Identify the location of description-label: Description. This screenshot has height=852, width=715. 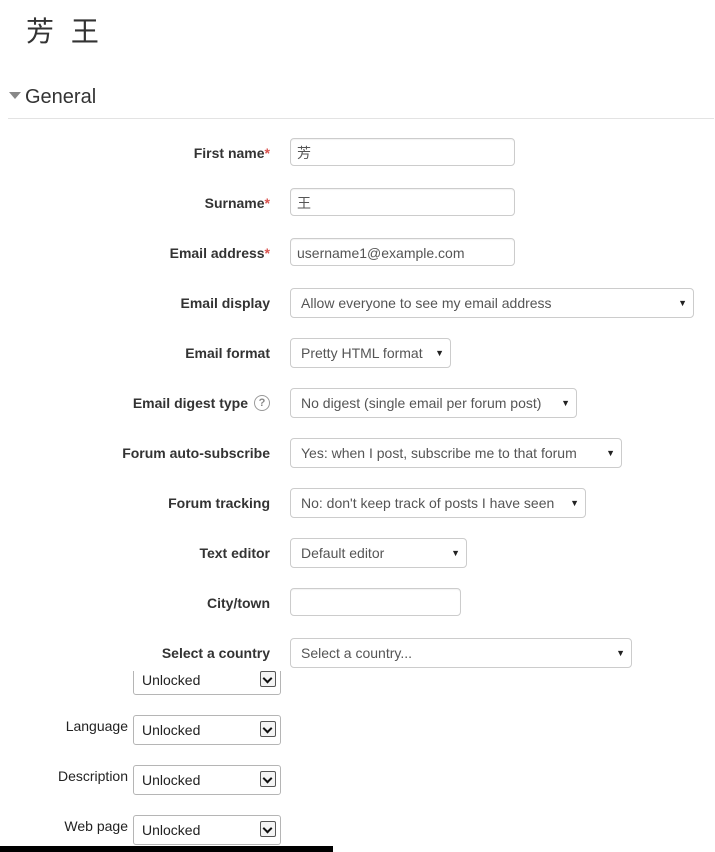
(92, 776).